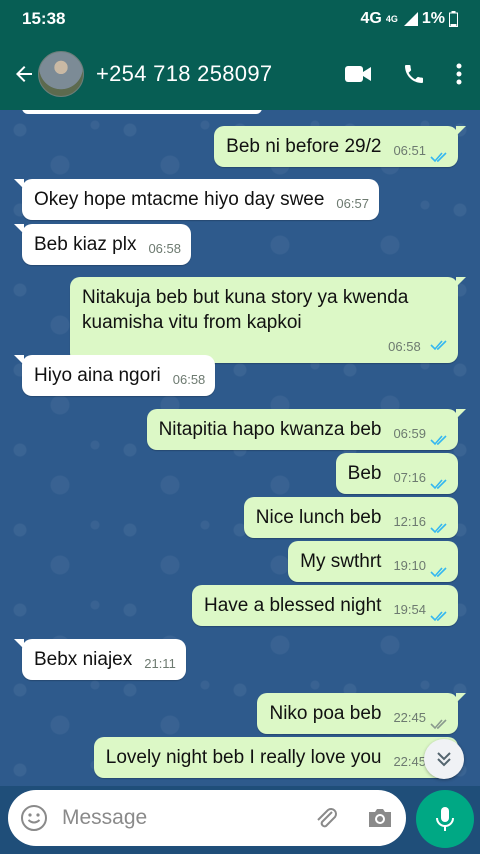 This screenshot has width=480, height=854. I want to click on message-out: Beb ni before 29/2 06:51, so click(340, 146).